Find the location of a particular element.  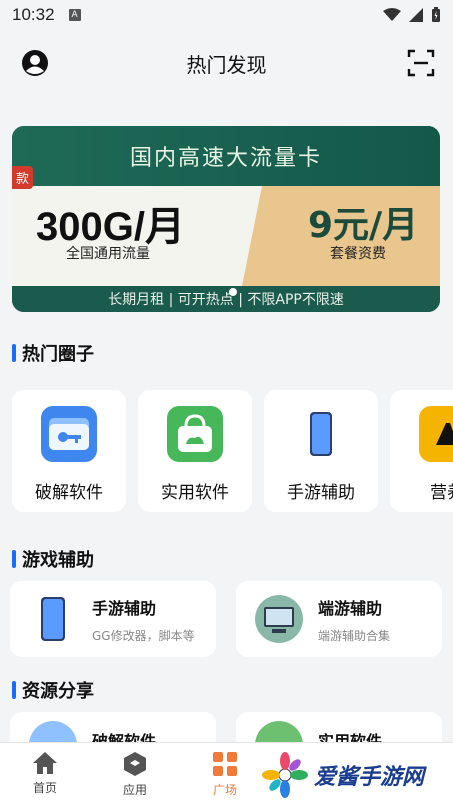

banner-sub-left: 全国通用流量 is located at coordinates (108, 254).